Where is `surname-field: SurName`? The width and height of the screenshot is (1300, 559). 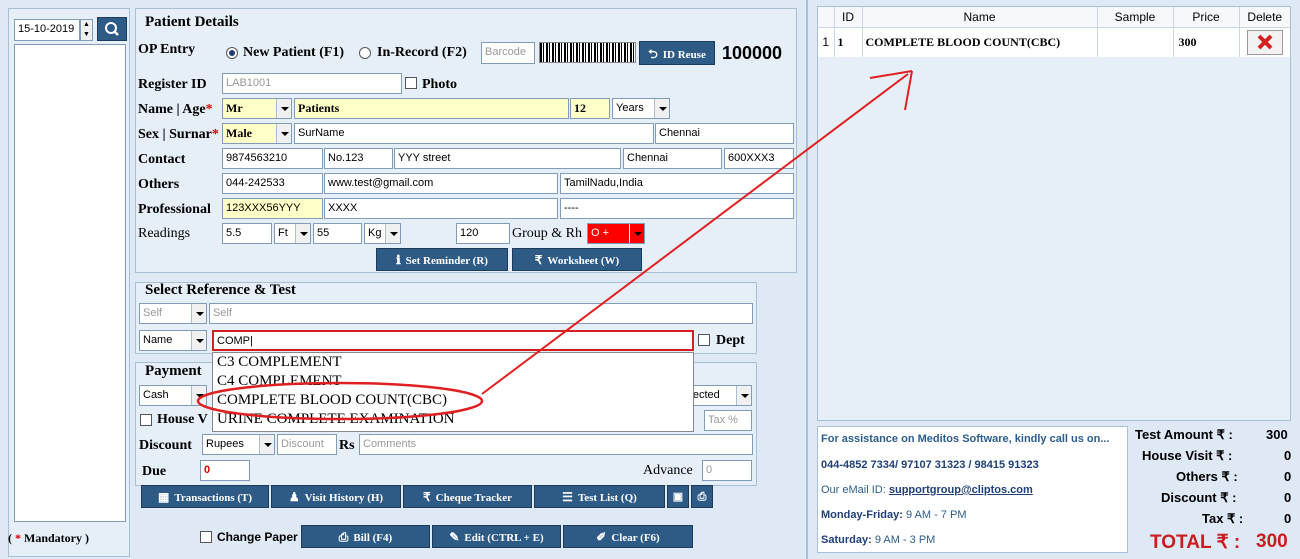 surname-field: SurName is located at coordinates (474, 133).